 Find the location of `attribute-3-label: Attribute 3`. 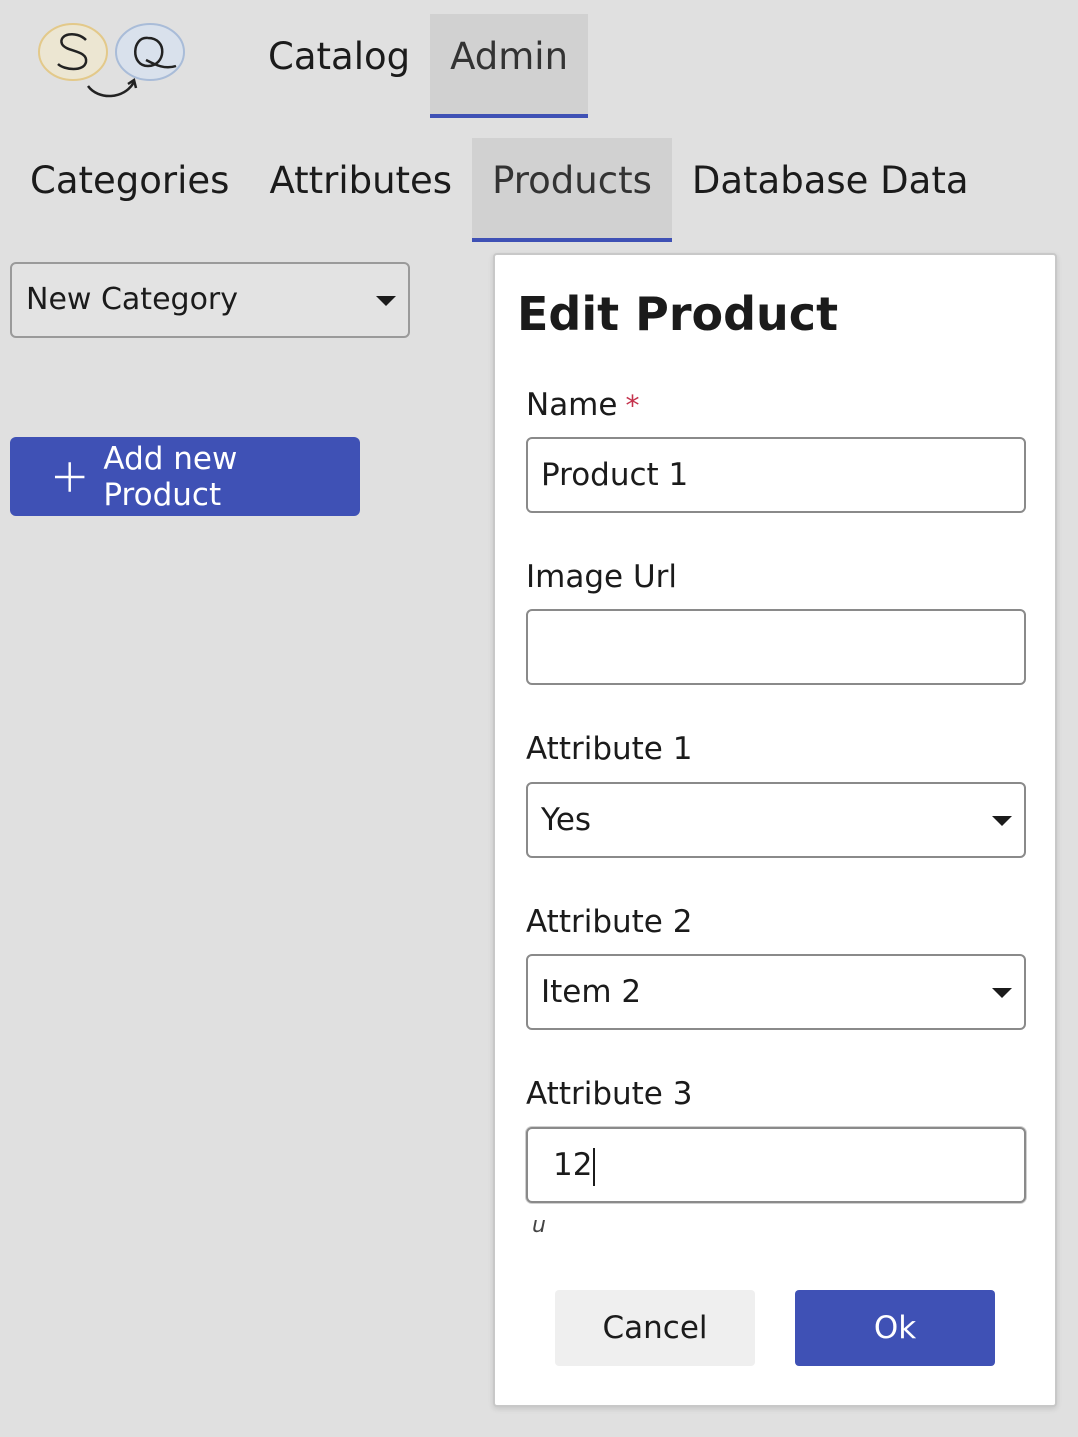

attribute-3-label: Attribute 3 is located at coordinates (609, 1094).